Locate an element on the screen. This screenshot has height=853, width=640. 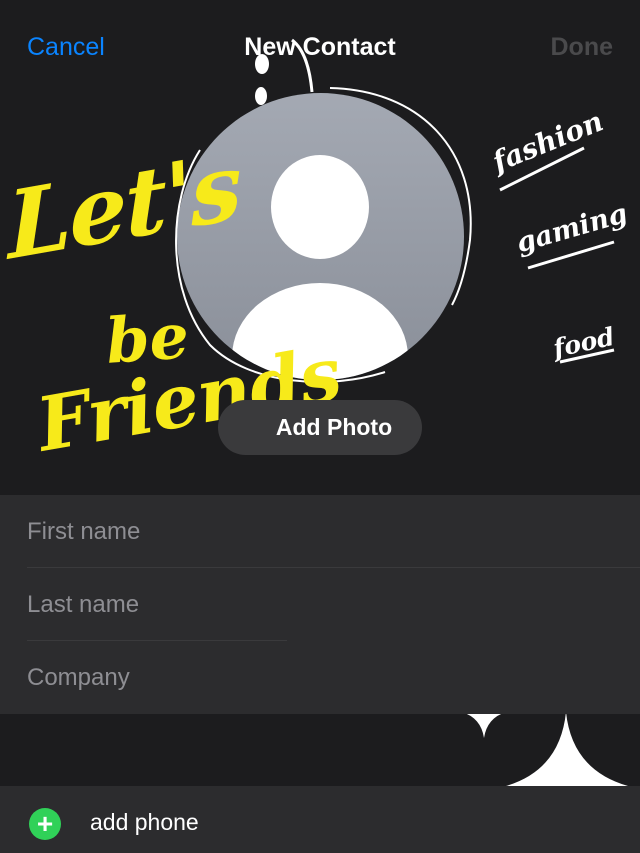
navigation-bar: Cancel New Contact Done is located at coordinates (320, 48).